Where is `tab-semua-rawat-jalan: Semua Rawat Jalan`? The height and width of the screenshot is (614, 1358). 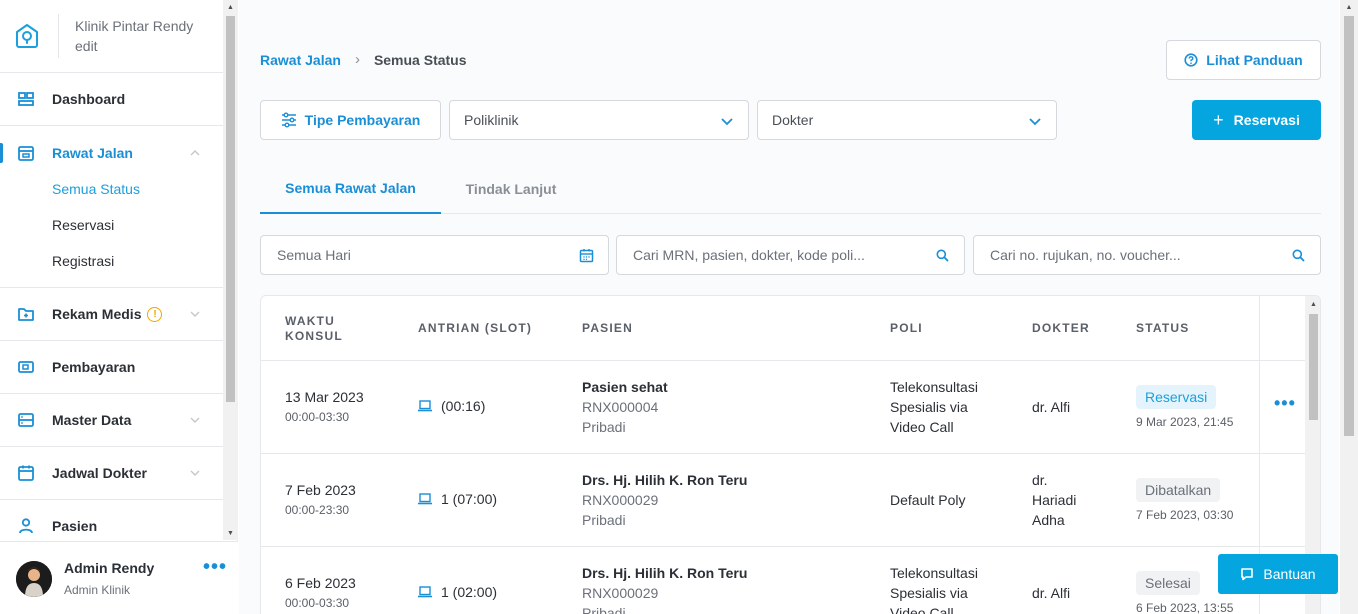
tab-semua-rawat-jalan: Semua Rawat Jalan is located at coordinates (350, 189).